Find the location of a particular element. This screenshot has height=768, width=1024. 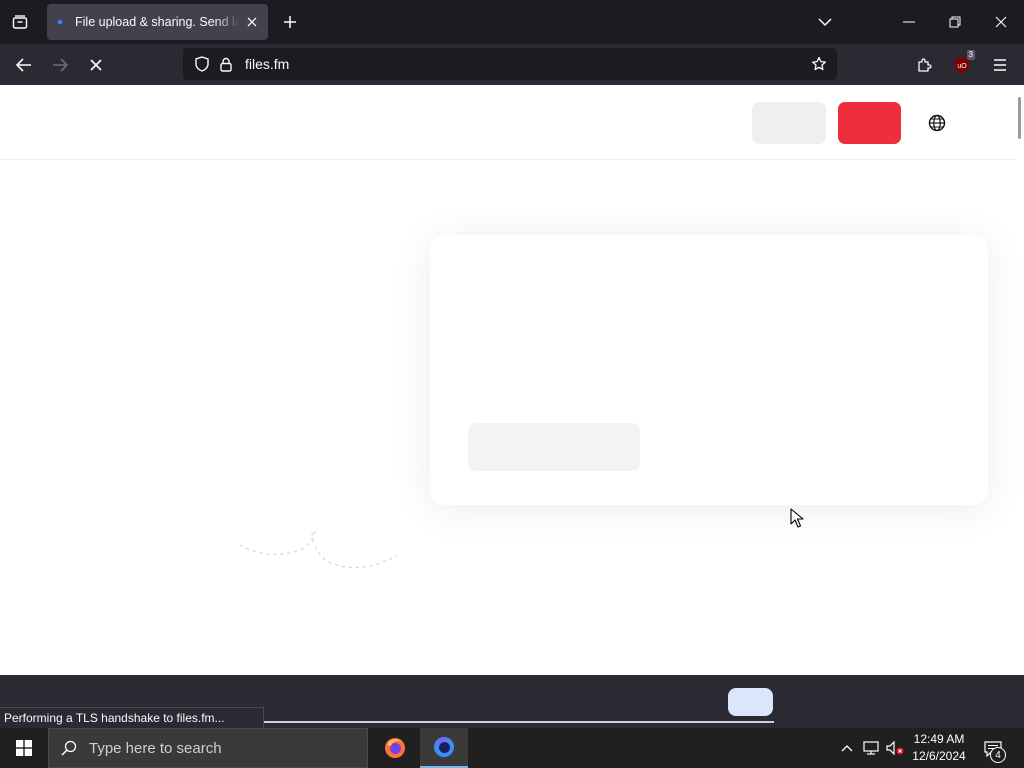

system-clock: 12:49 AM 12/6/2024 is located at coordinates (939, 748).